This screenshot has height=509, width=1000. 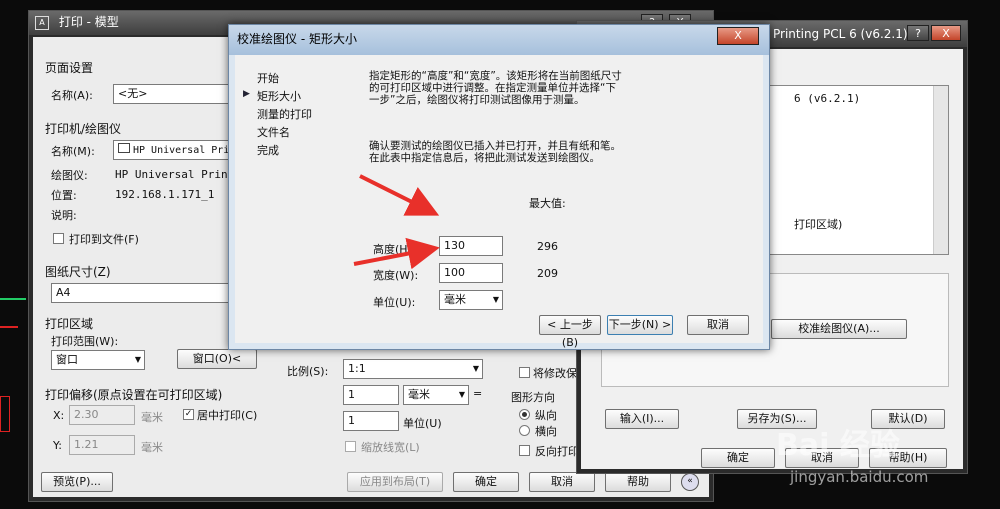 What do you see at coordinates (859, 477) in the screenshot?
I see `watermark-url: jingyan.baidu.com` at bounding box center [859, 477].